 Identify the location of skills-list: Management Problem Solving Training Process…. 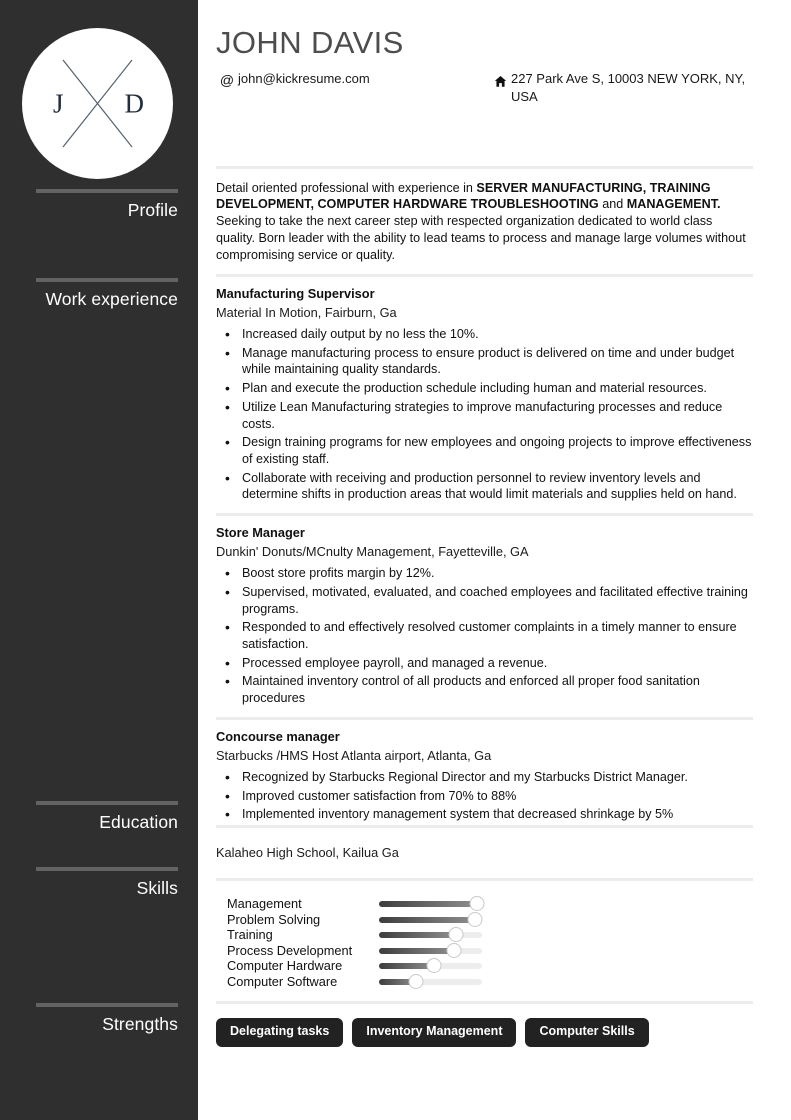
(484, 941).